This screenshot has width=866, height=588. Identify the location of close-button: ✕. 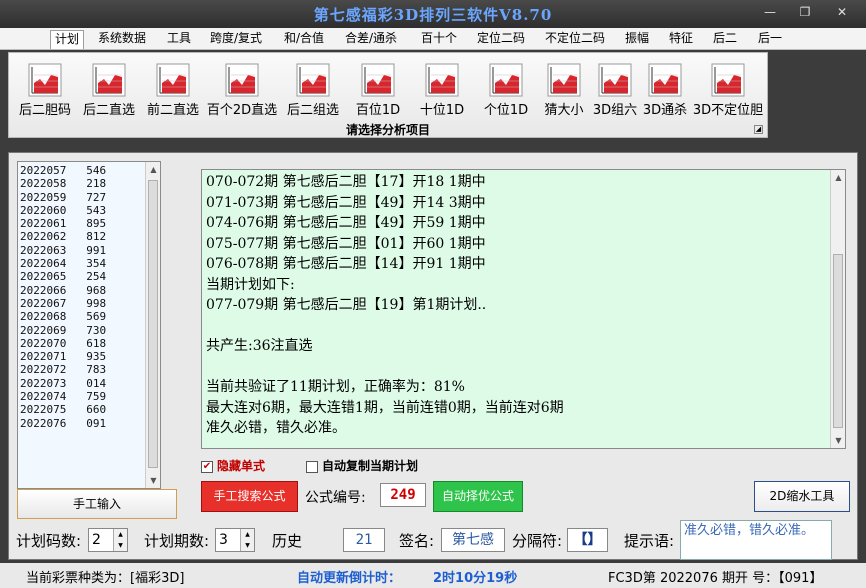
(842, 12).